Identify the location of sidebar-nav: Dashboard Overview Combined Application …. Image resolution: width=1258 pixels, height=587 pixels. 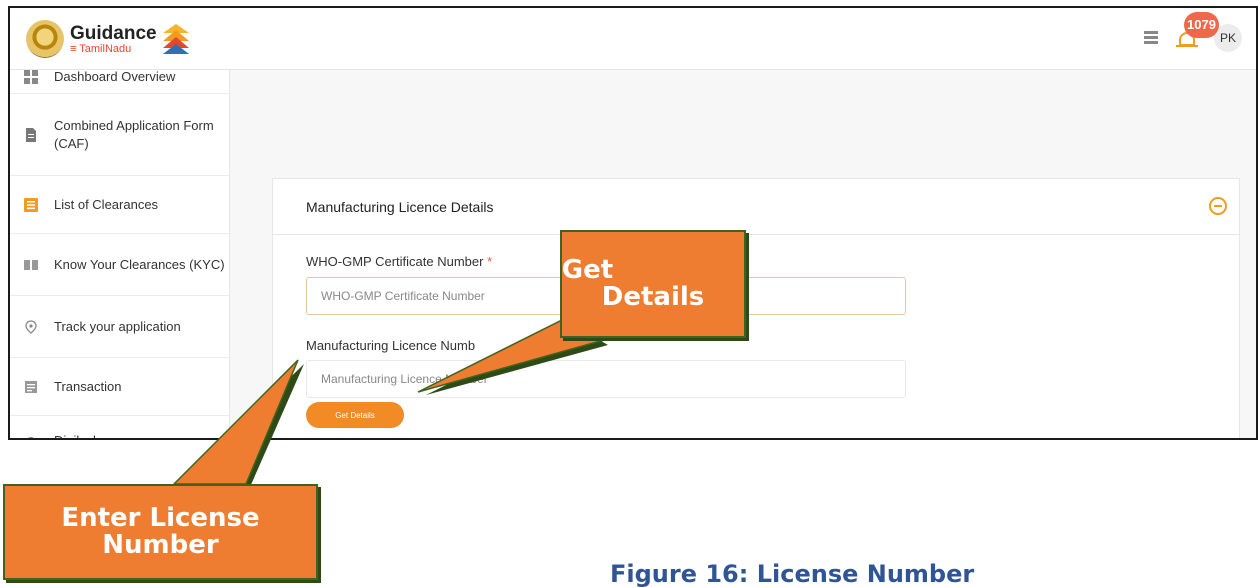
(120, 253).